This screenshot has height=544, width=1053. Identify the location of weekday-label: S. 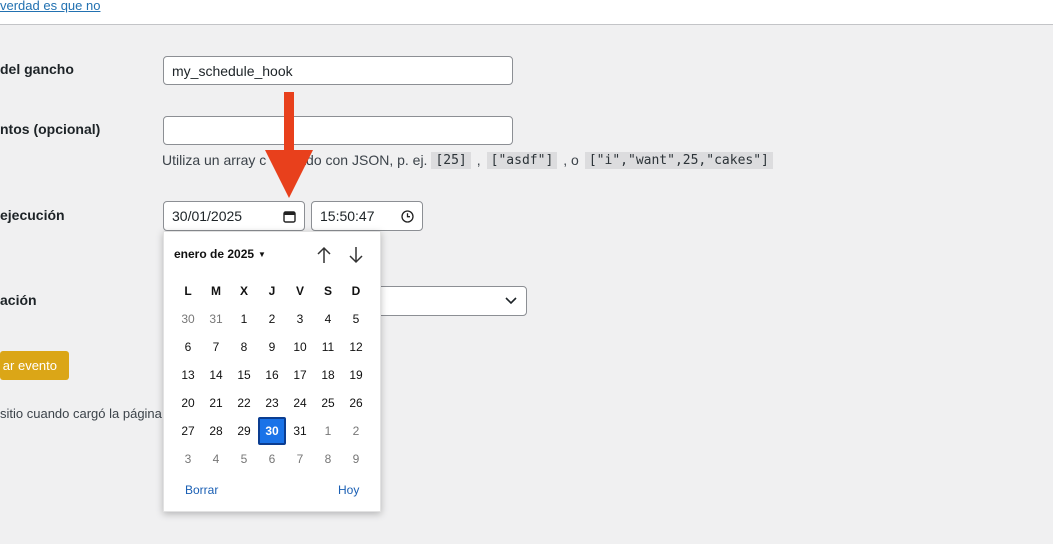
(327, 291).